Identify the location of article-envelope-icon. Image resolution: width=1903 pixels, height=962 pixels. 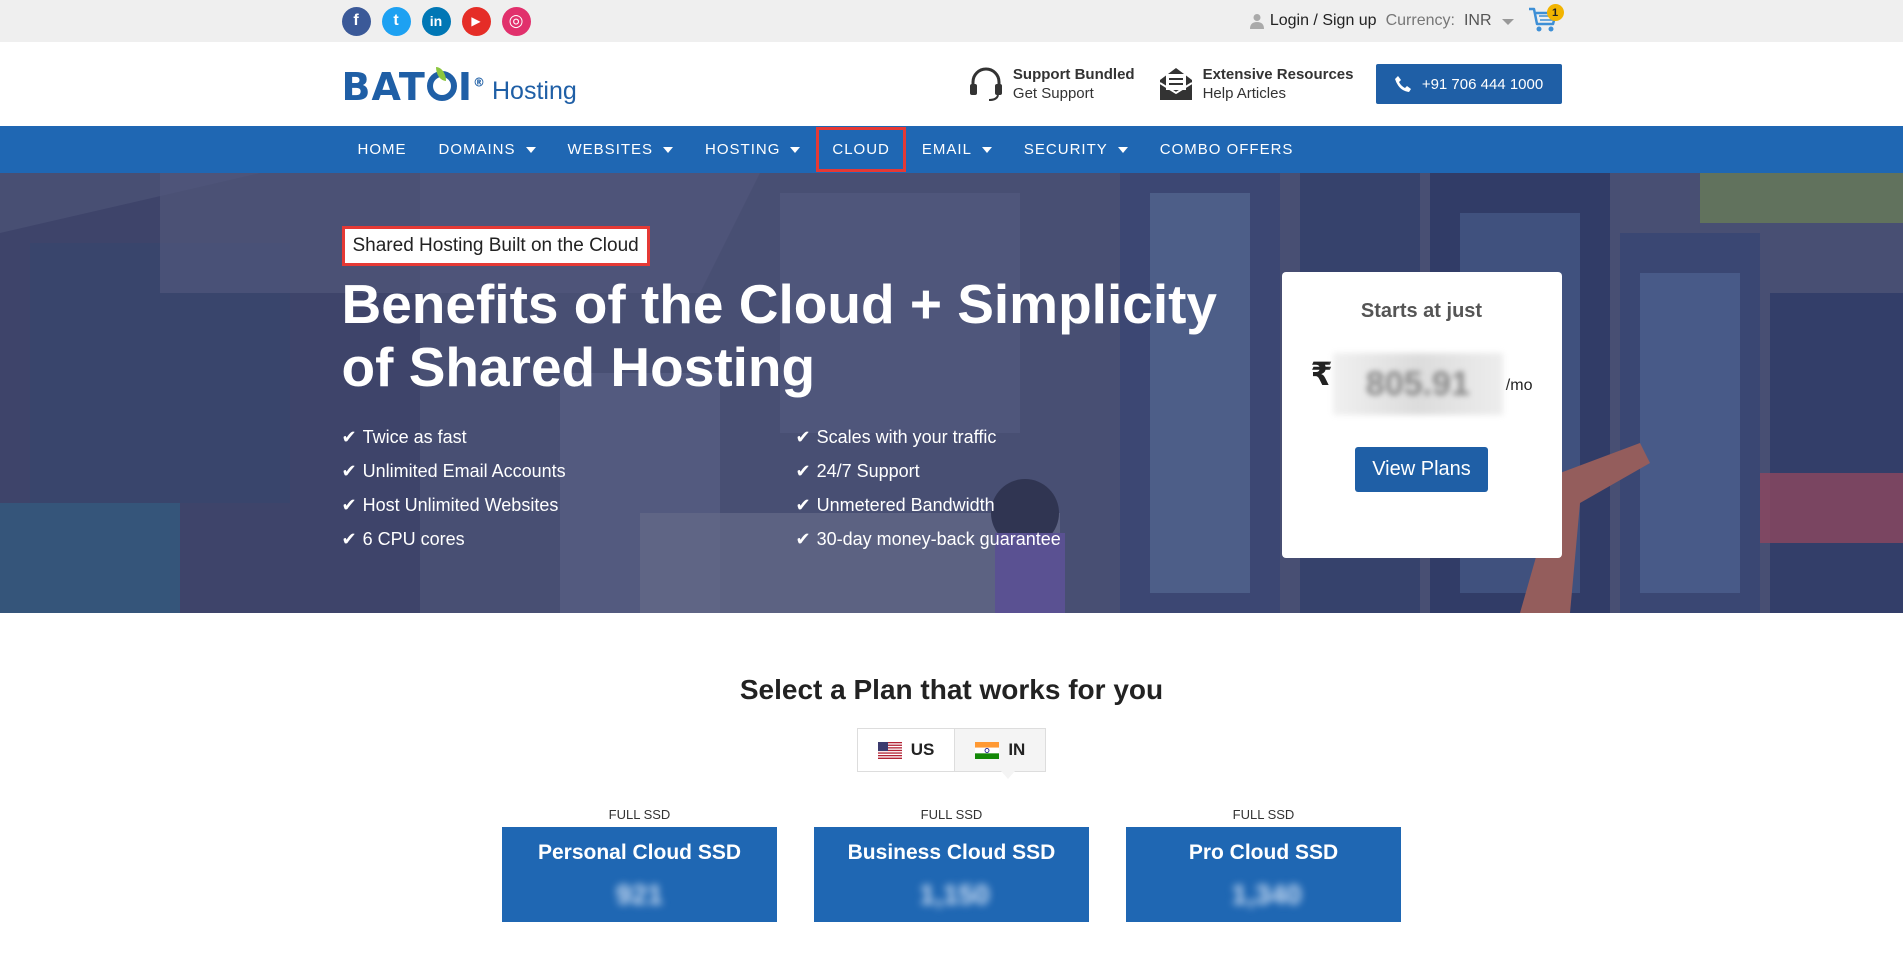
(1176, 84).